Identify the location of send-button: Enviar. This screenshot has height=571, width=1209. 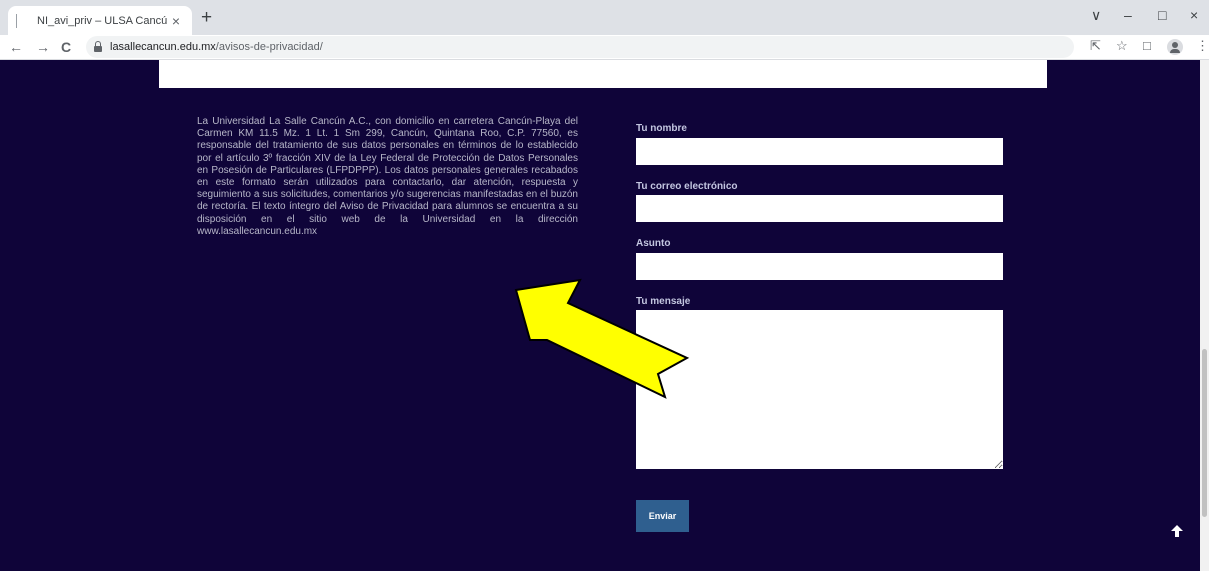
(662, 516).